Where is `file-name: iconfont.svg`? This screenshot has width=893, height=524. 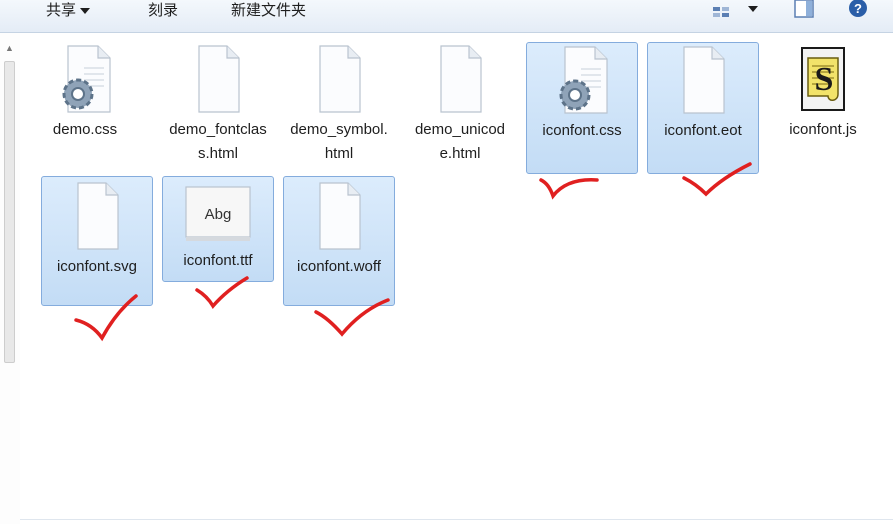 file-name: iconfont.svg is located at coordinates (97, 266).